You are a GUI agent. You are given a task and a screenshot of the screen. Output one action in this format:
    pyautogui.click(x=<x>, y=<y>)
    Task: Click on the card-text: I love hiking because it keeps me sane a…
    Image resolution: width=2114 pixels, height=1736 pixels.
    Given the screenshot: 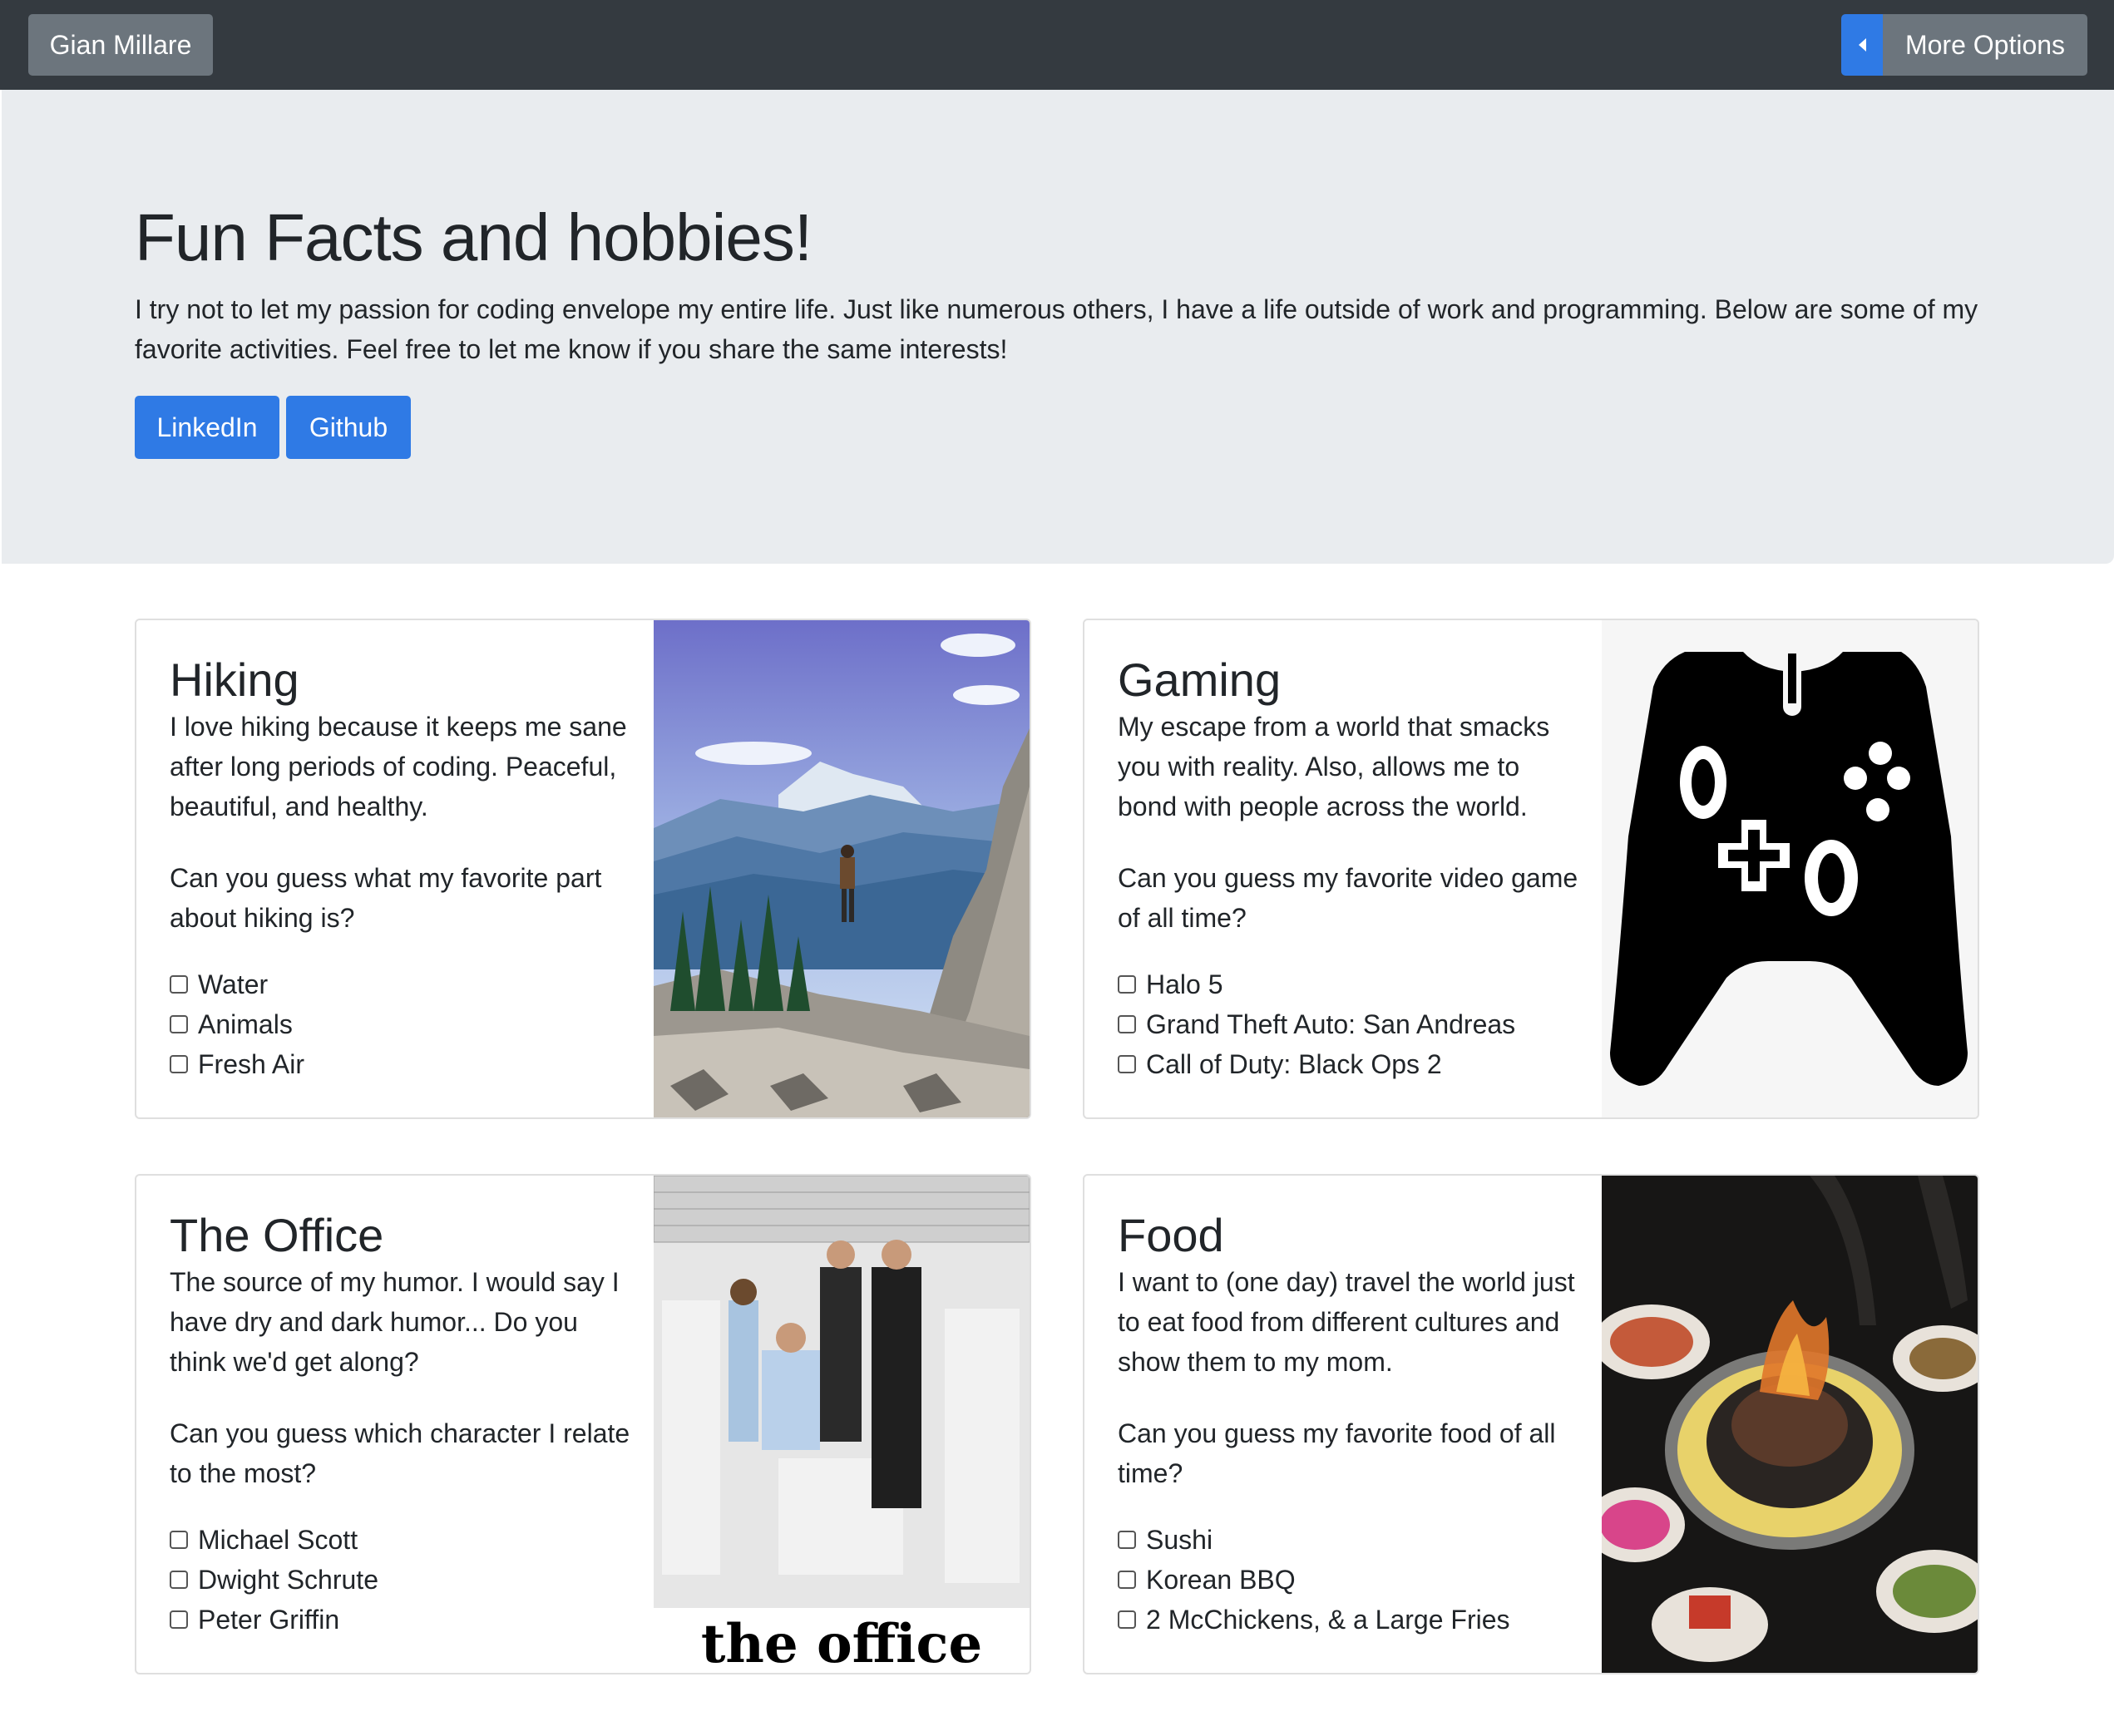 What is the action you would take?
    pyautogui.click(x=398, y=766)
    